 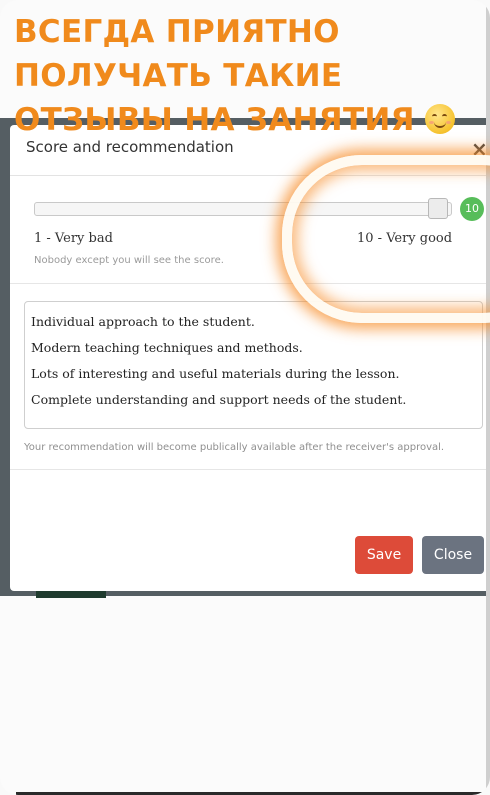 I want to click on right-edge, so click(x=488, y=397).